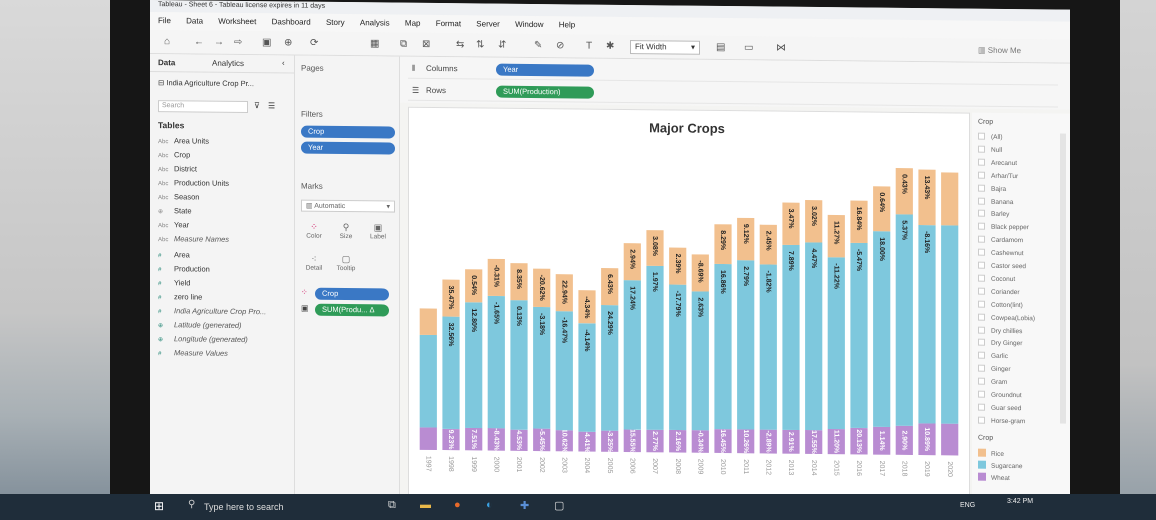 The image size is (1156, 520). Describe the element at coordinates (177, 168) in the screenshot. I see `field-district: Abc District` at that location.